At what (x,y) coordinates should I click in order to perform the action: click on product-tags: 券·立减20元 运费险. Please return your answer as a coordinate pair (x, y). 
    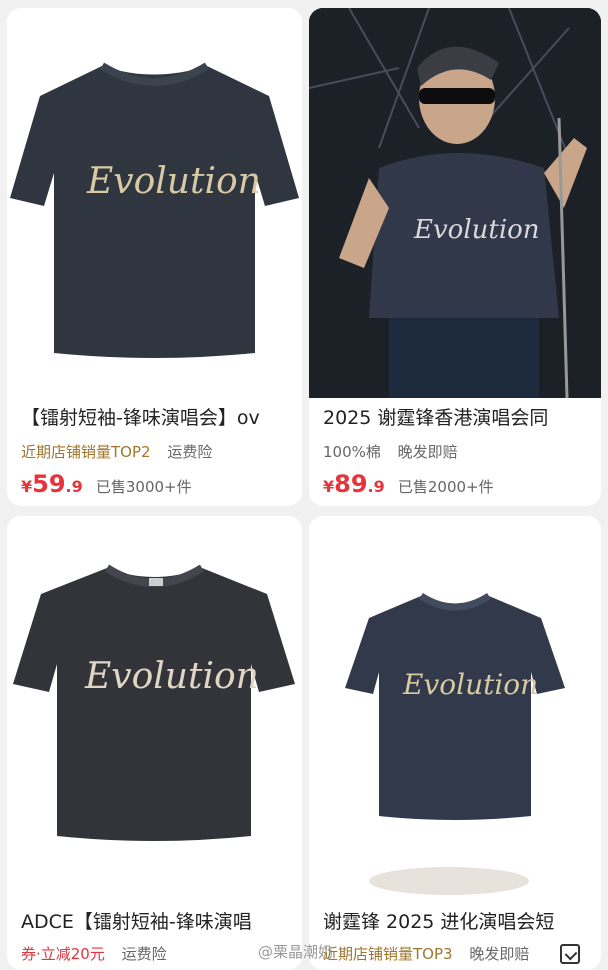
    Looking at the image, I should click on (157, 954).